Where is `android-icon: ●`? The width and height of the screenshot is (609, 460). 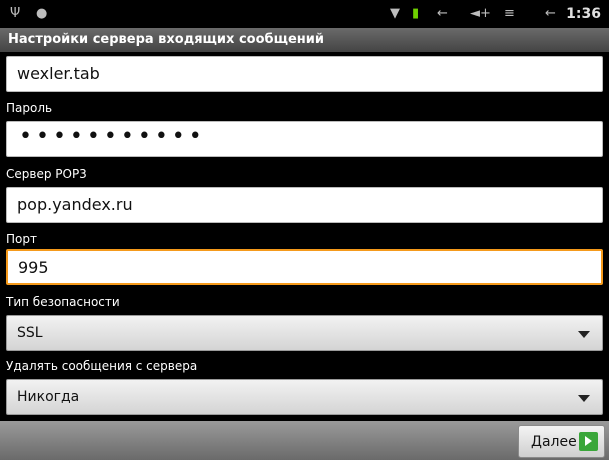 android-icon: ● is located at coordinates (42, 13).